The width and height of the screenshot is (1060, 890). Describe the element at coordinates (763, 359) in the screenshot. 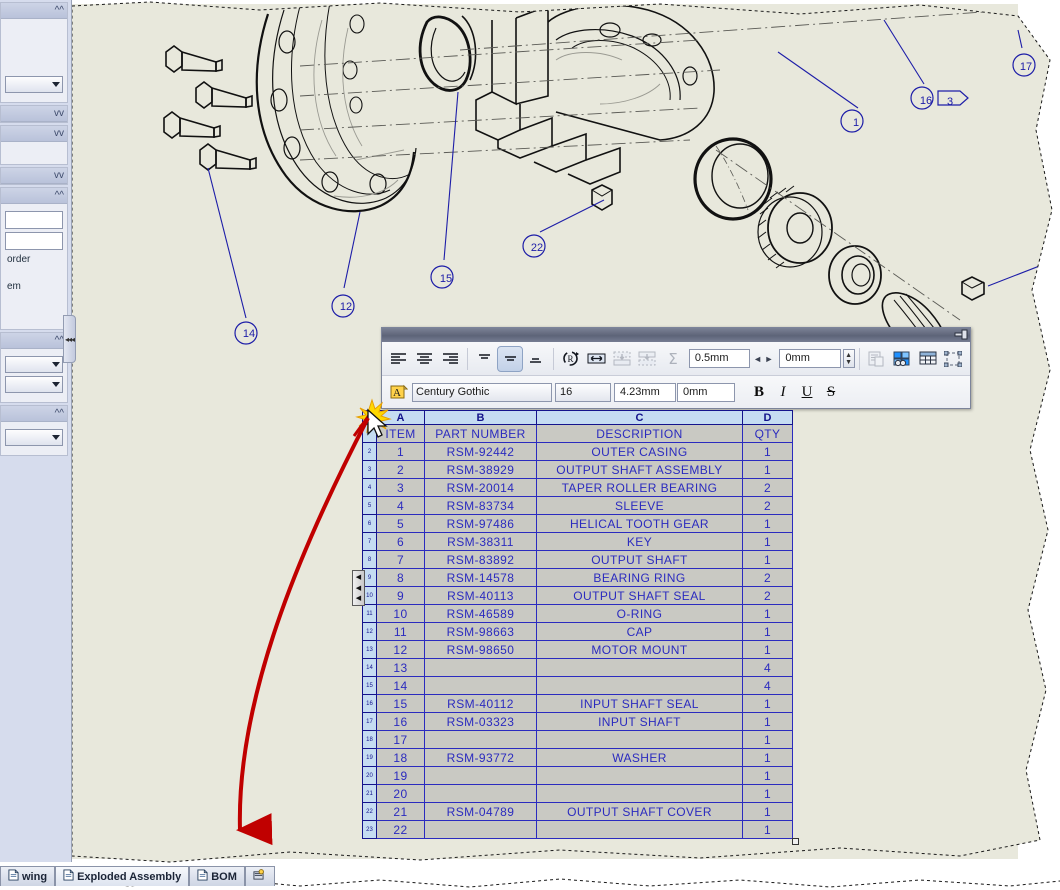

I see `thickness-stepper: ◄ ►` at that location.